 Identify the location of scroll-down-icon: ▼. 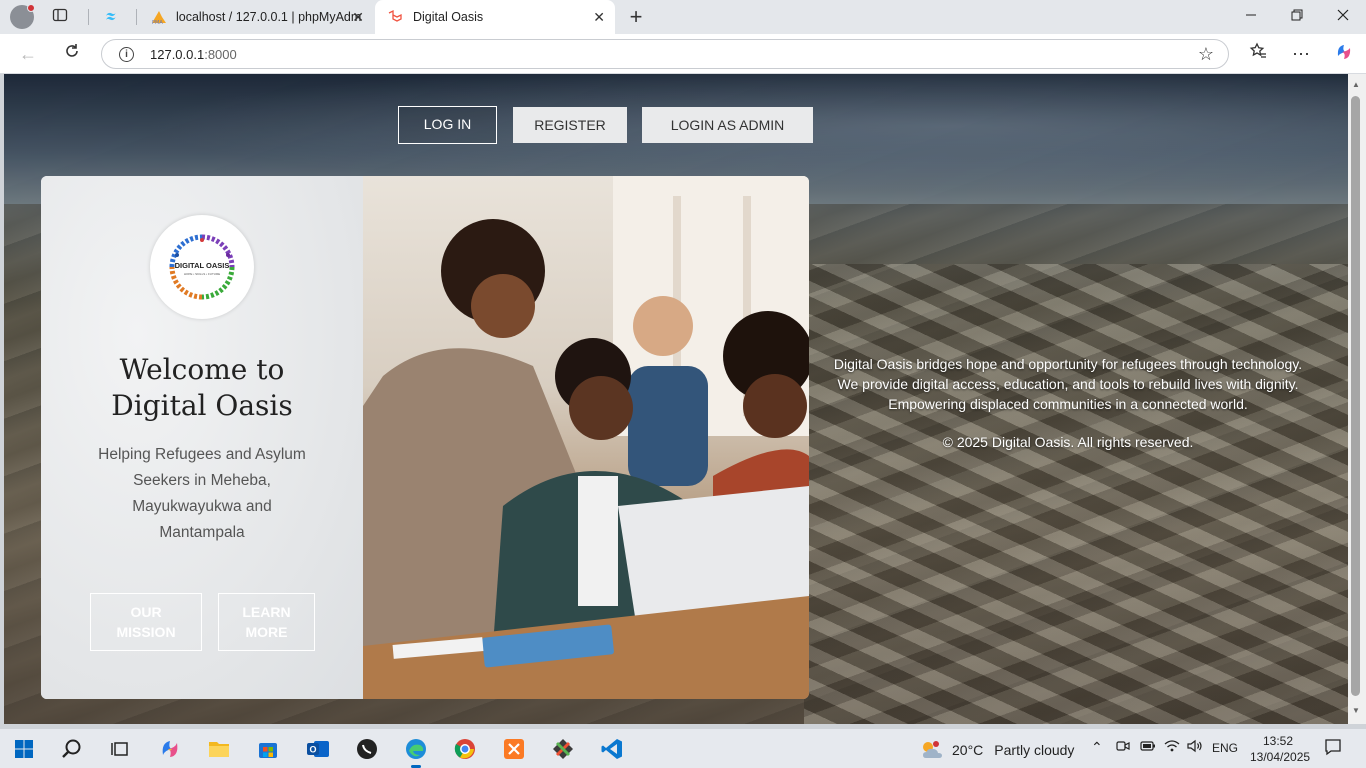
(1356, 710).